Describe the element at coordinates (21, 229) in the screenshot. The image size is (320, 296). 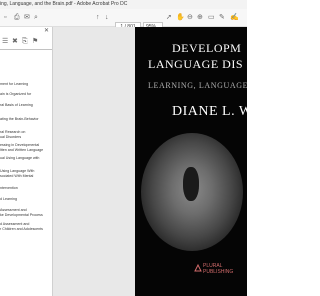
I see `bookmark-item: r Children and Adolescents` at that location.